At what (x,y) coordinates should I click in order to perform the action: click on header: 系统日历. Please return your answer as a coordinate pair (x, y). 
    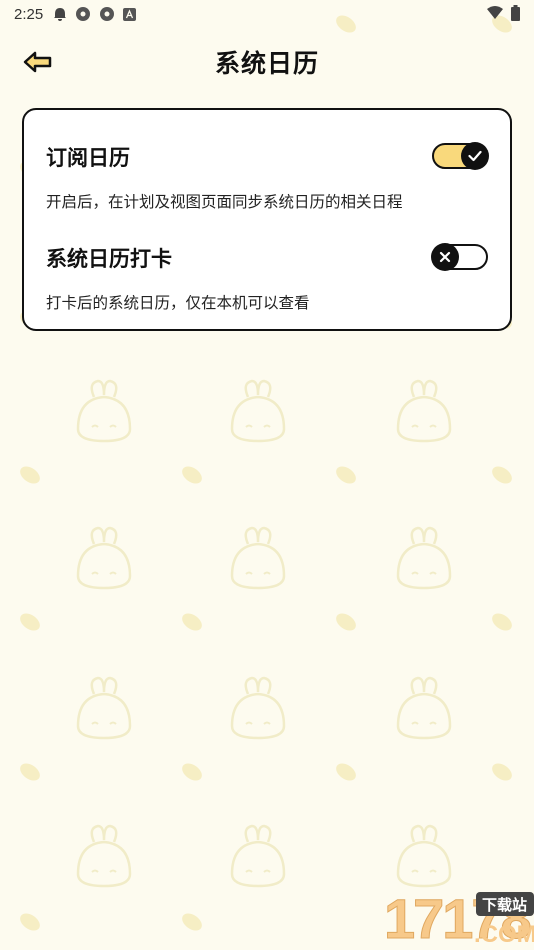
    Looking at the image, I should click on (267, 62).